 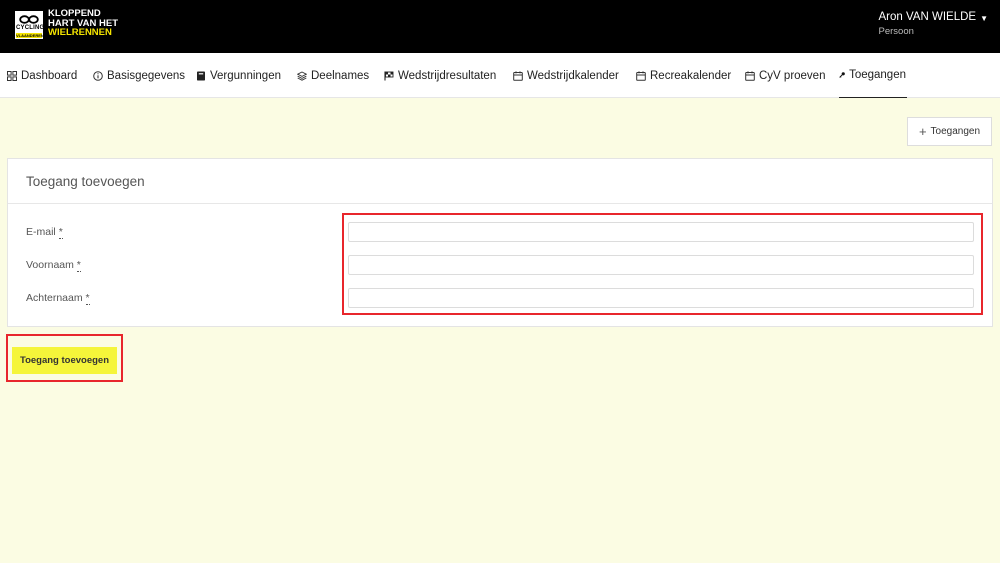 What do you see at coordinates (661, 232) in the screenshot?
I see `email-field` at bounding box center [661, 232].